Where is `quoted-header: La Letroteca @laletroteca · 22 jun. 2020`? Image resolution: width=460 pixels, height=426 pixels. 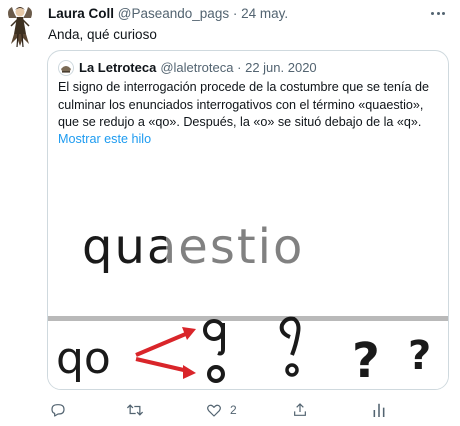
quoted-header: La Letroteca @laletroteca · 22 jun. 2020 is located at coordinates (187, 67).